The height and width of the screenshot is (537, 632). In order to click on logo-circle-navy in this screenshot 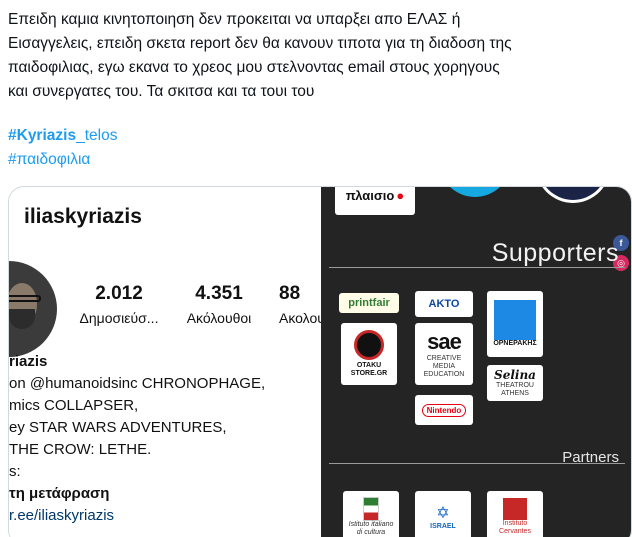, I will do `click(573, 195)`.